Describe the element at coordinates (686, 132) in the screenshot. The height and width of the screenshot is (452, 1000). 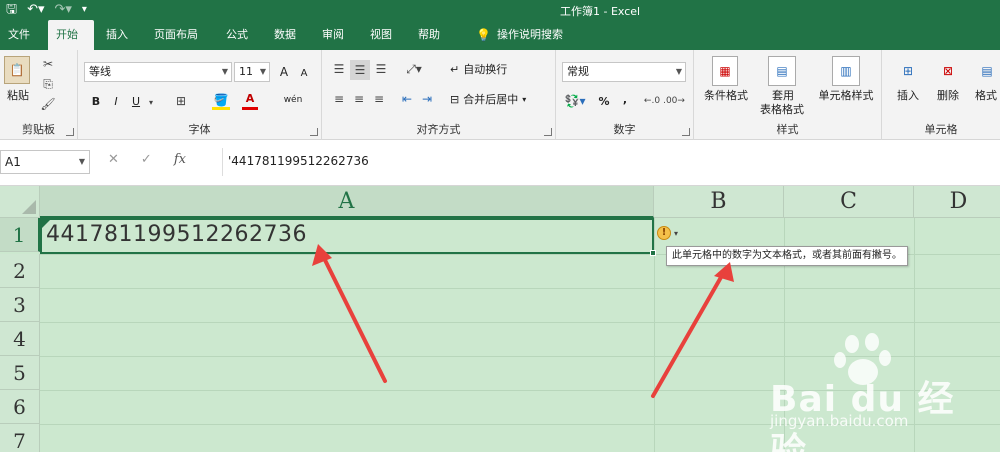
I see `number-launcher-icon` at that location.